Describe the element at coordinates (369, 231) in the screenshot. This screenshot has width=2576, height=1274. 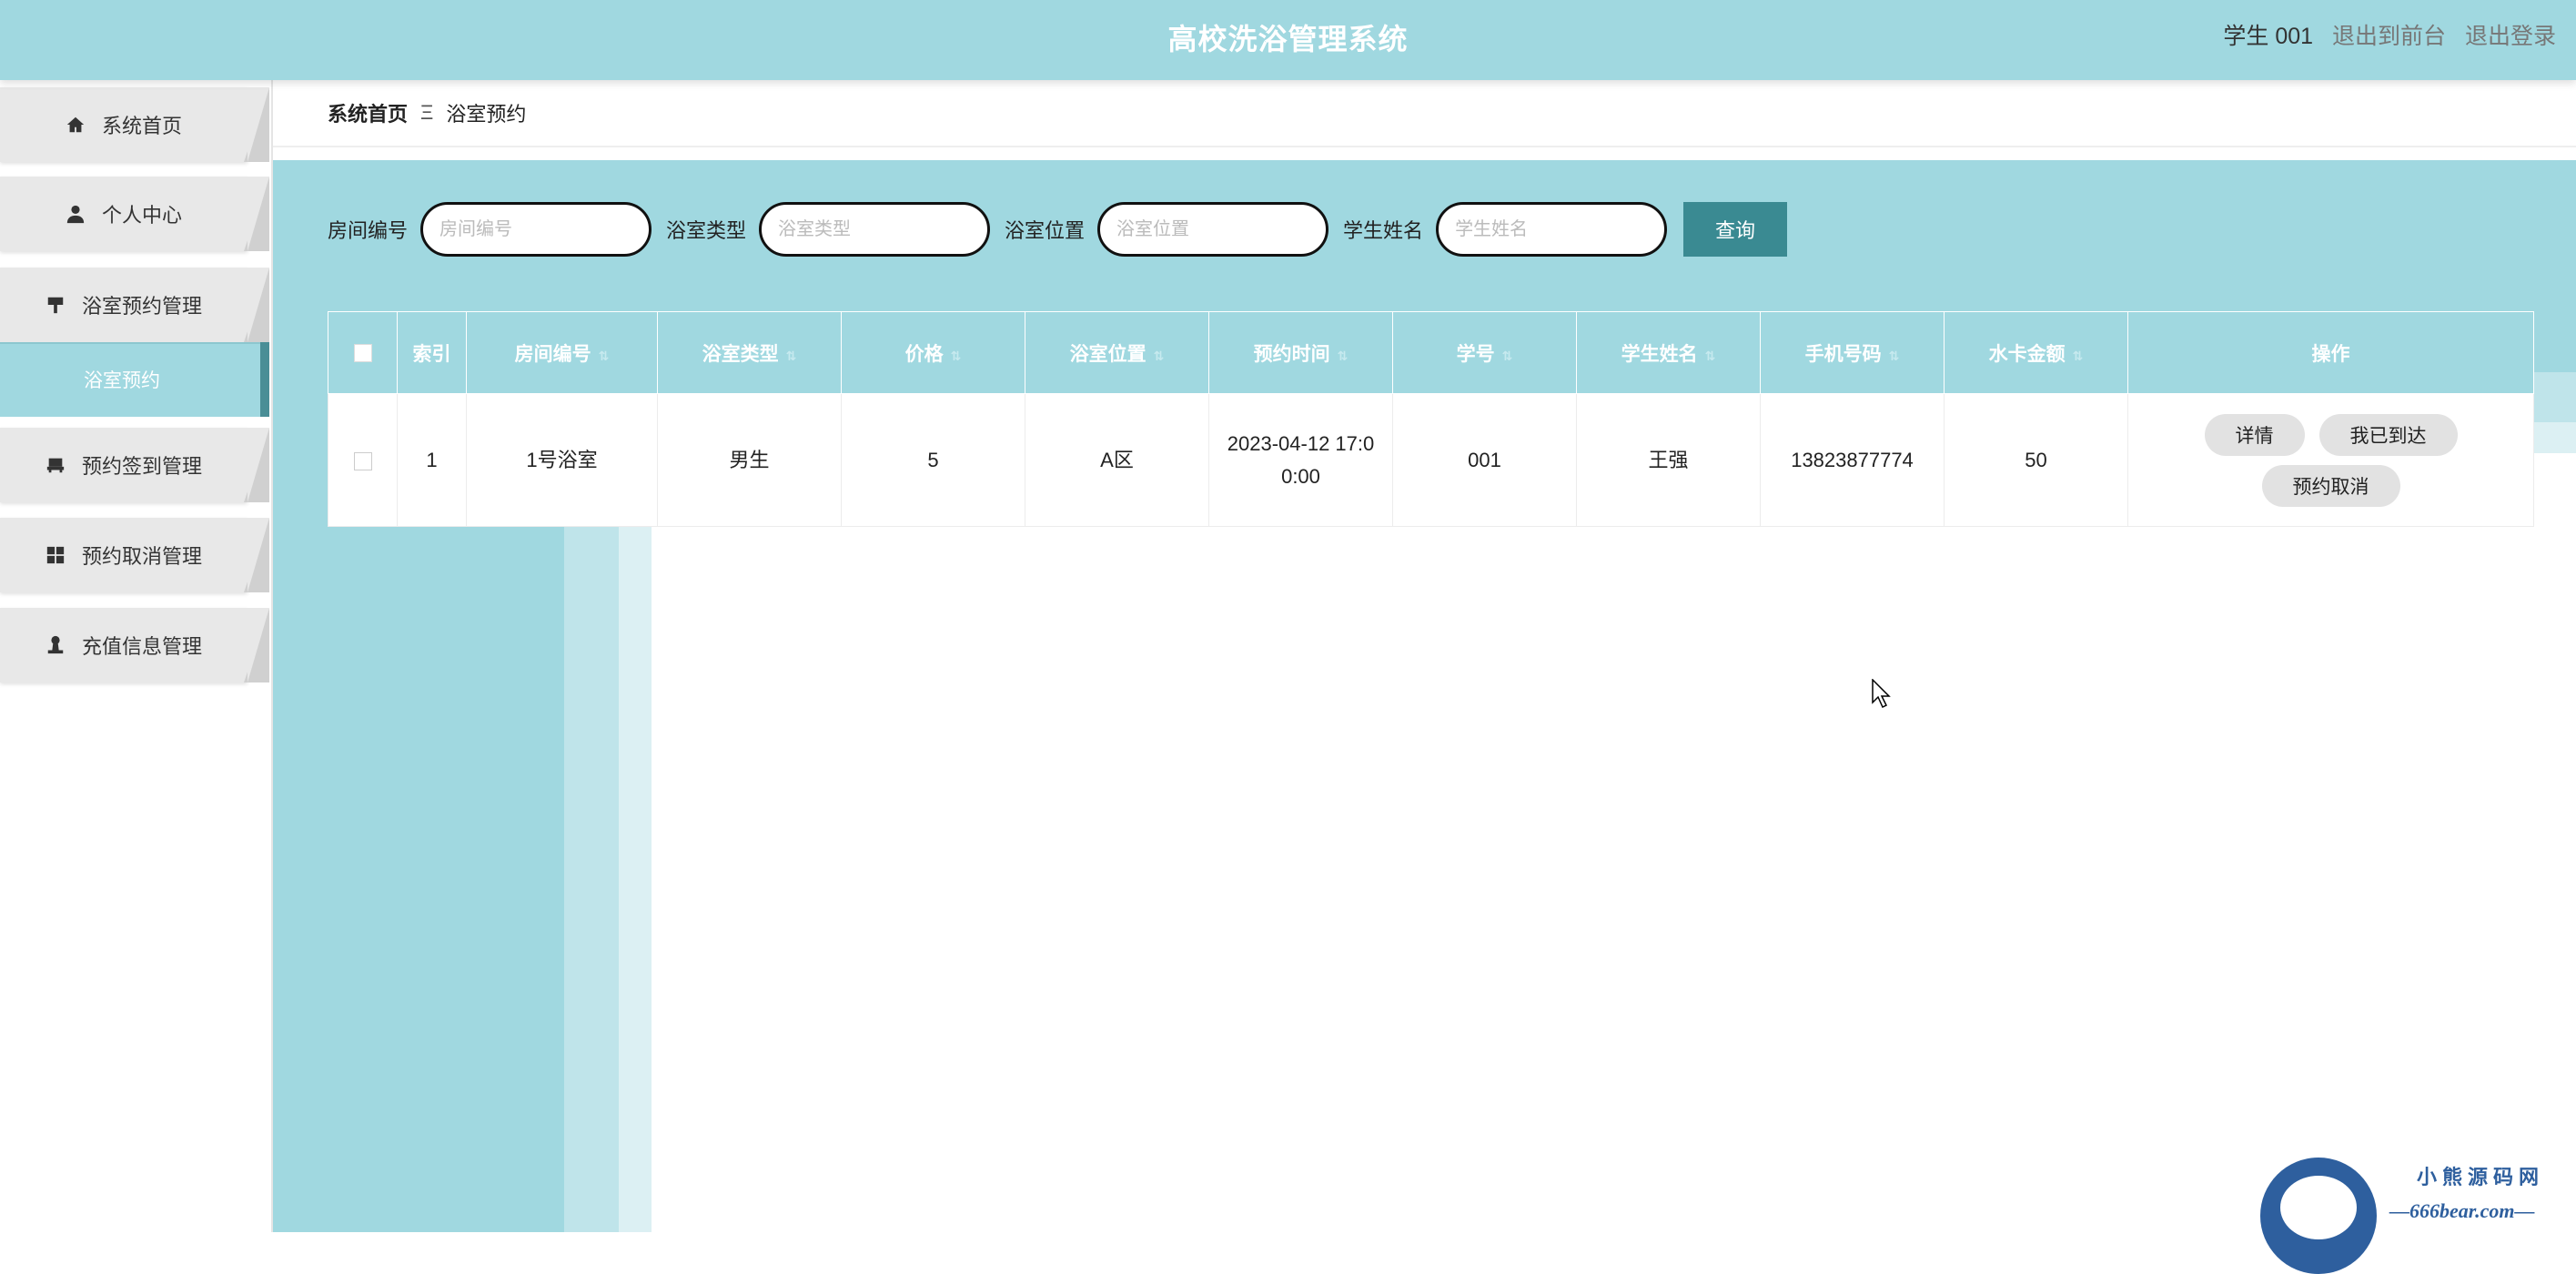
I see `room-number-label: 房间编号` at that location.